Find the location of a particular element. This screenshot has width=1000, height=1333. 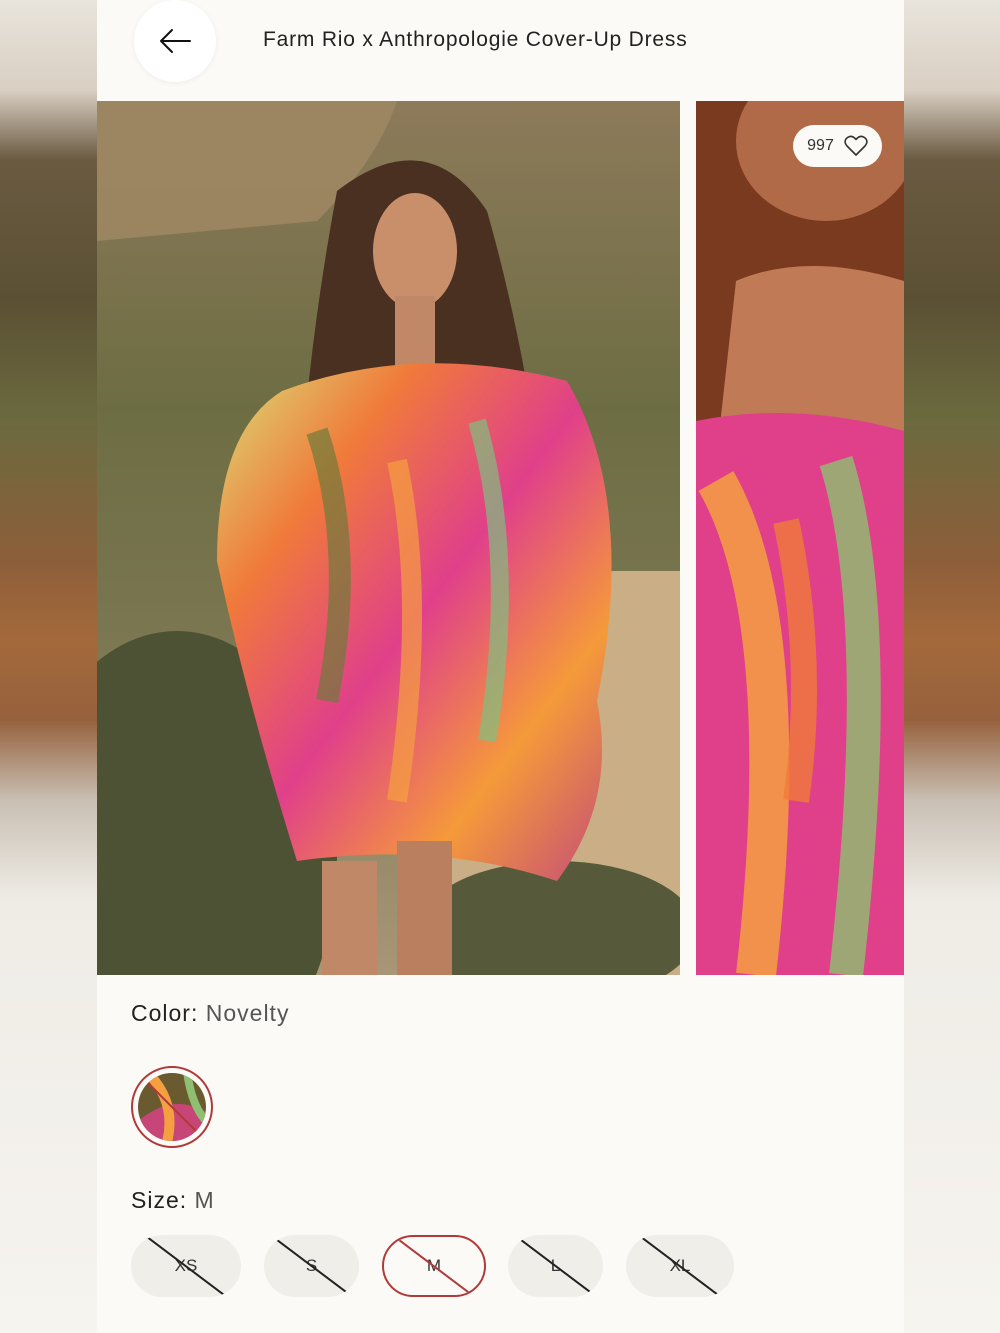

heart-outline-icon is located at coordinates (856, 145).